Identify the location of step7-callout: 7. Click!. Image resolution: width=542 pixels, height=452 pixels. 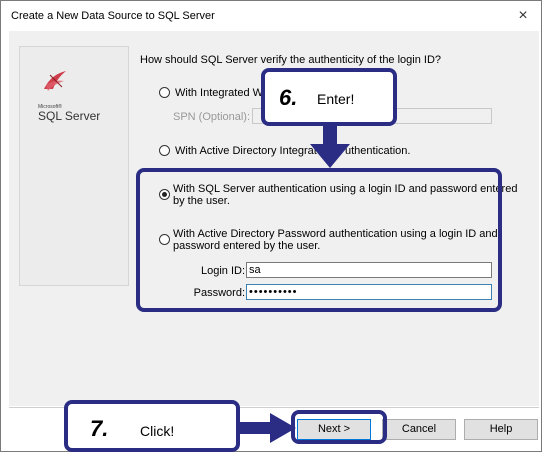
(152, 426).